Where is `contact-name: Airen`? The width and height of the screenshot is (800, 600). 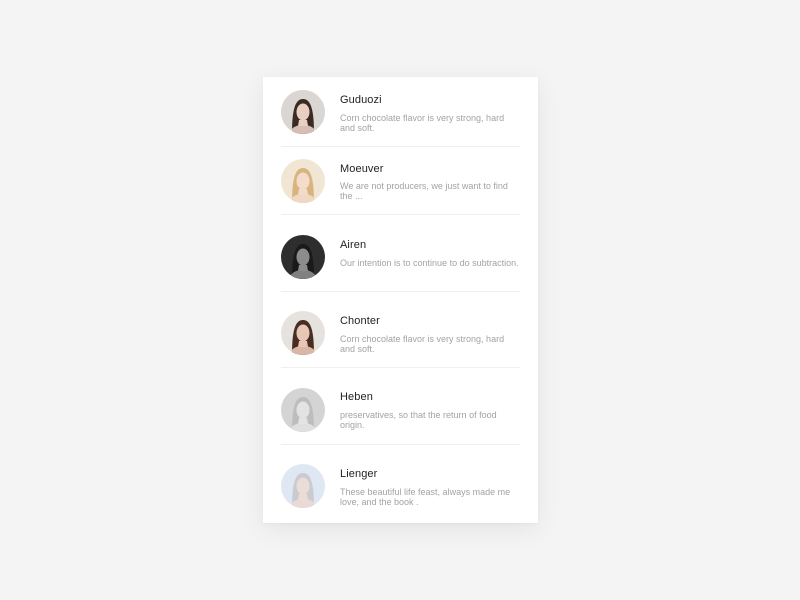 contact-name: Airen is located at coordinates (353, 245).